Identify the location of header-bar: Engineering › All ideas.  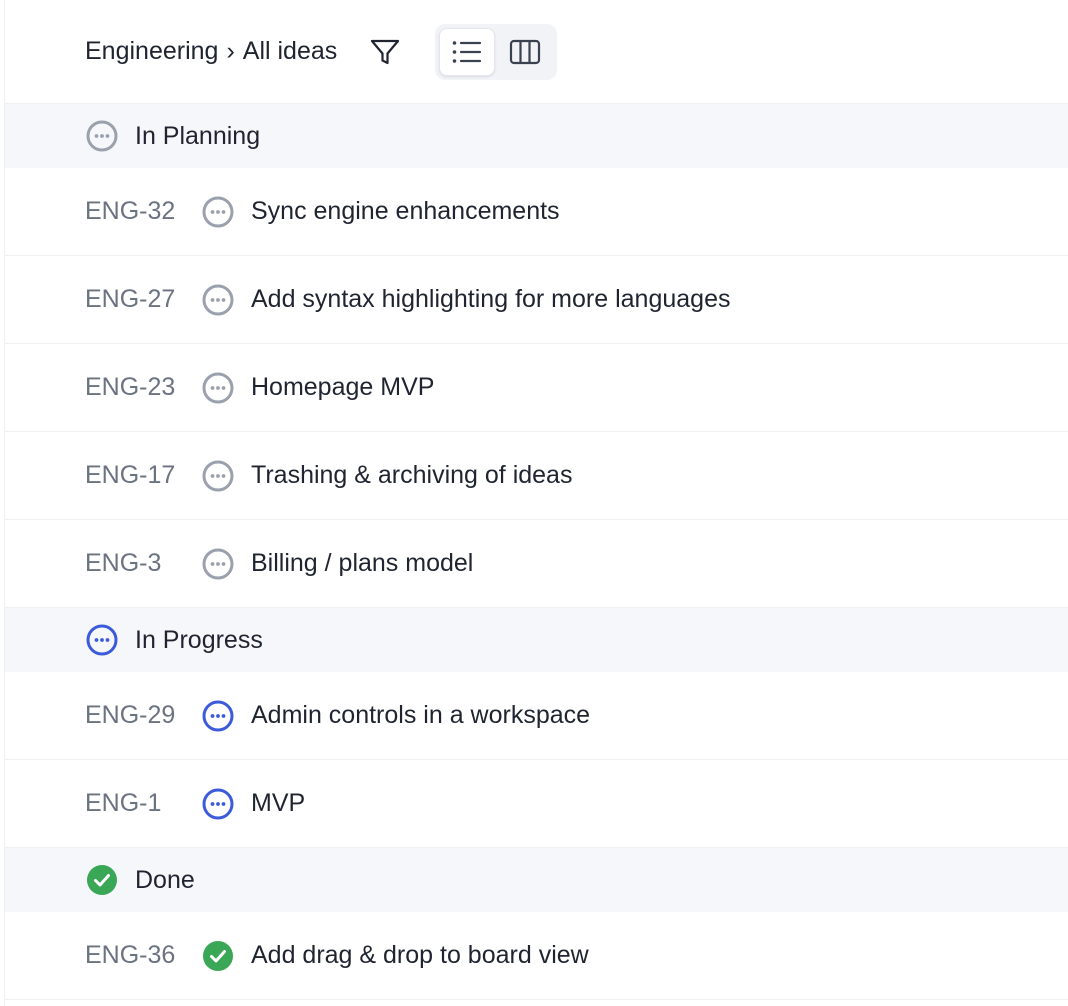
(536, 52).